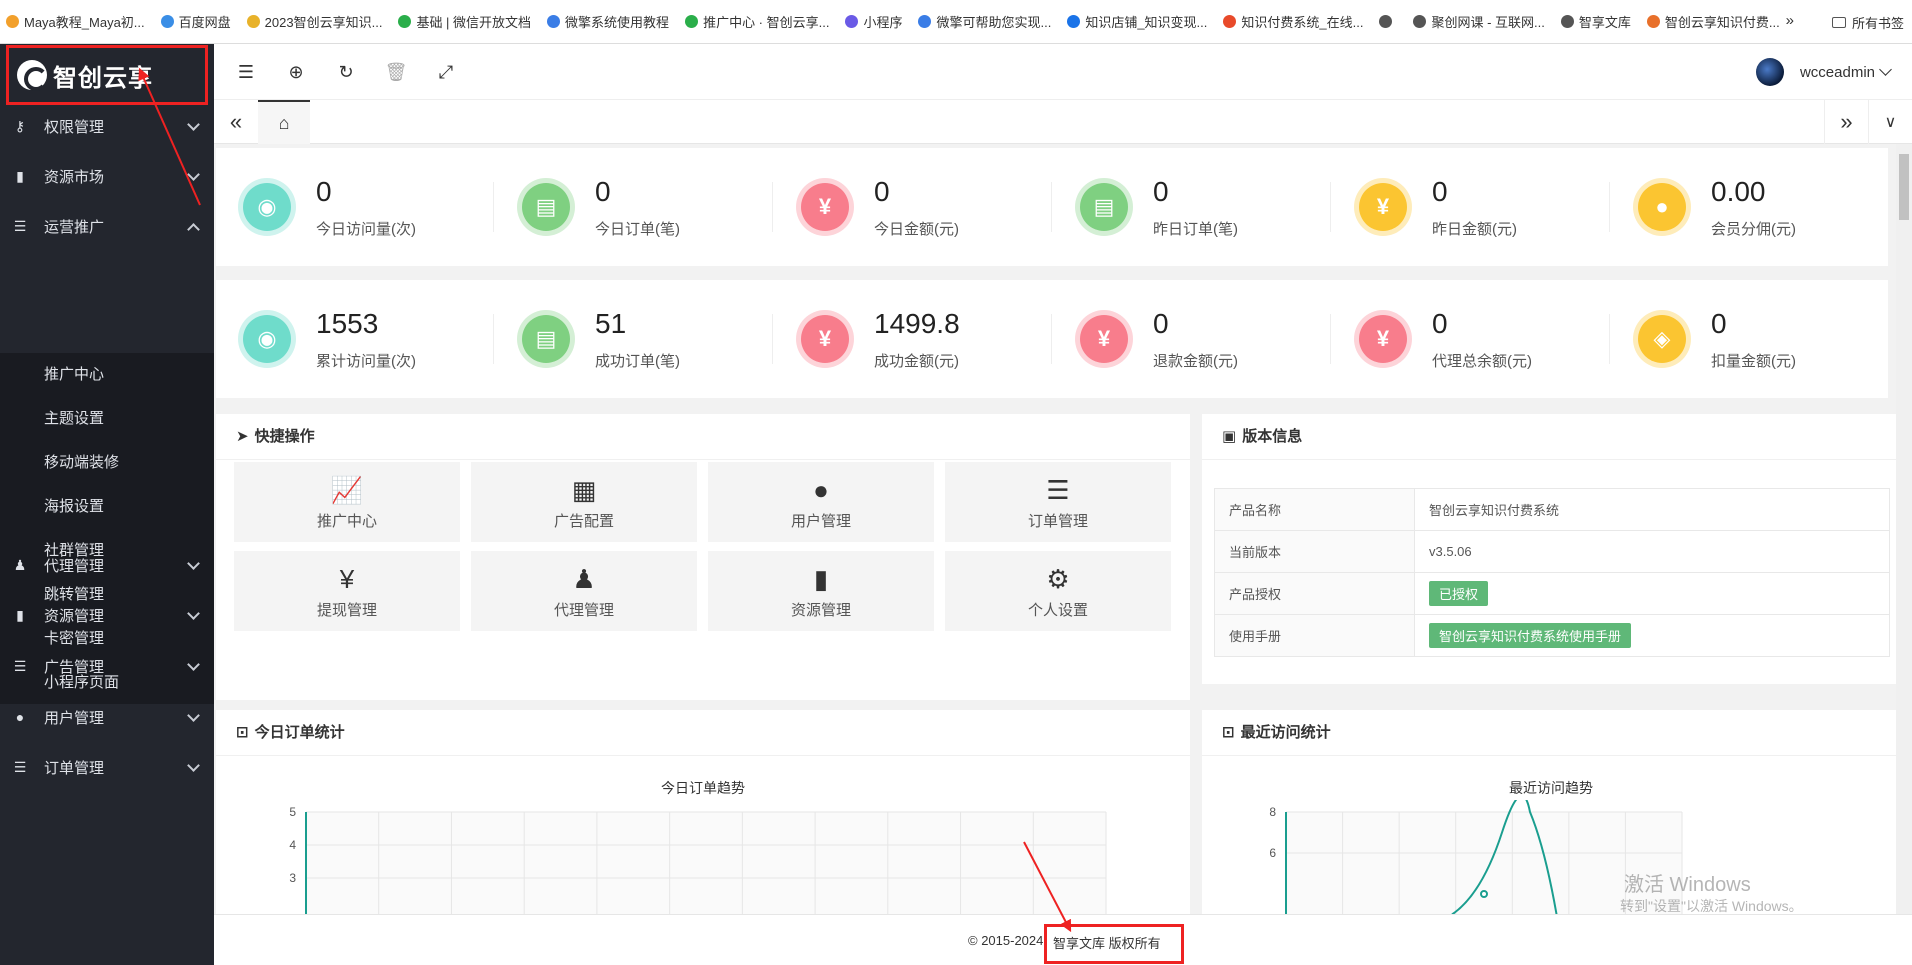  I want to click on agent-icon: ♟, so click(584, 578).